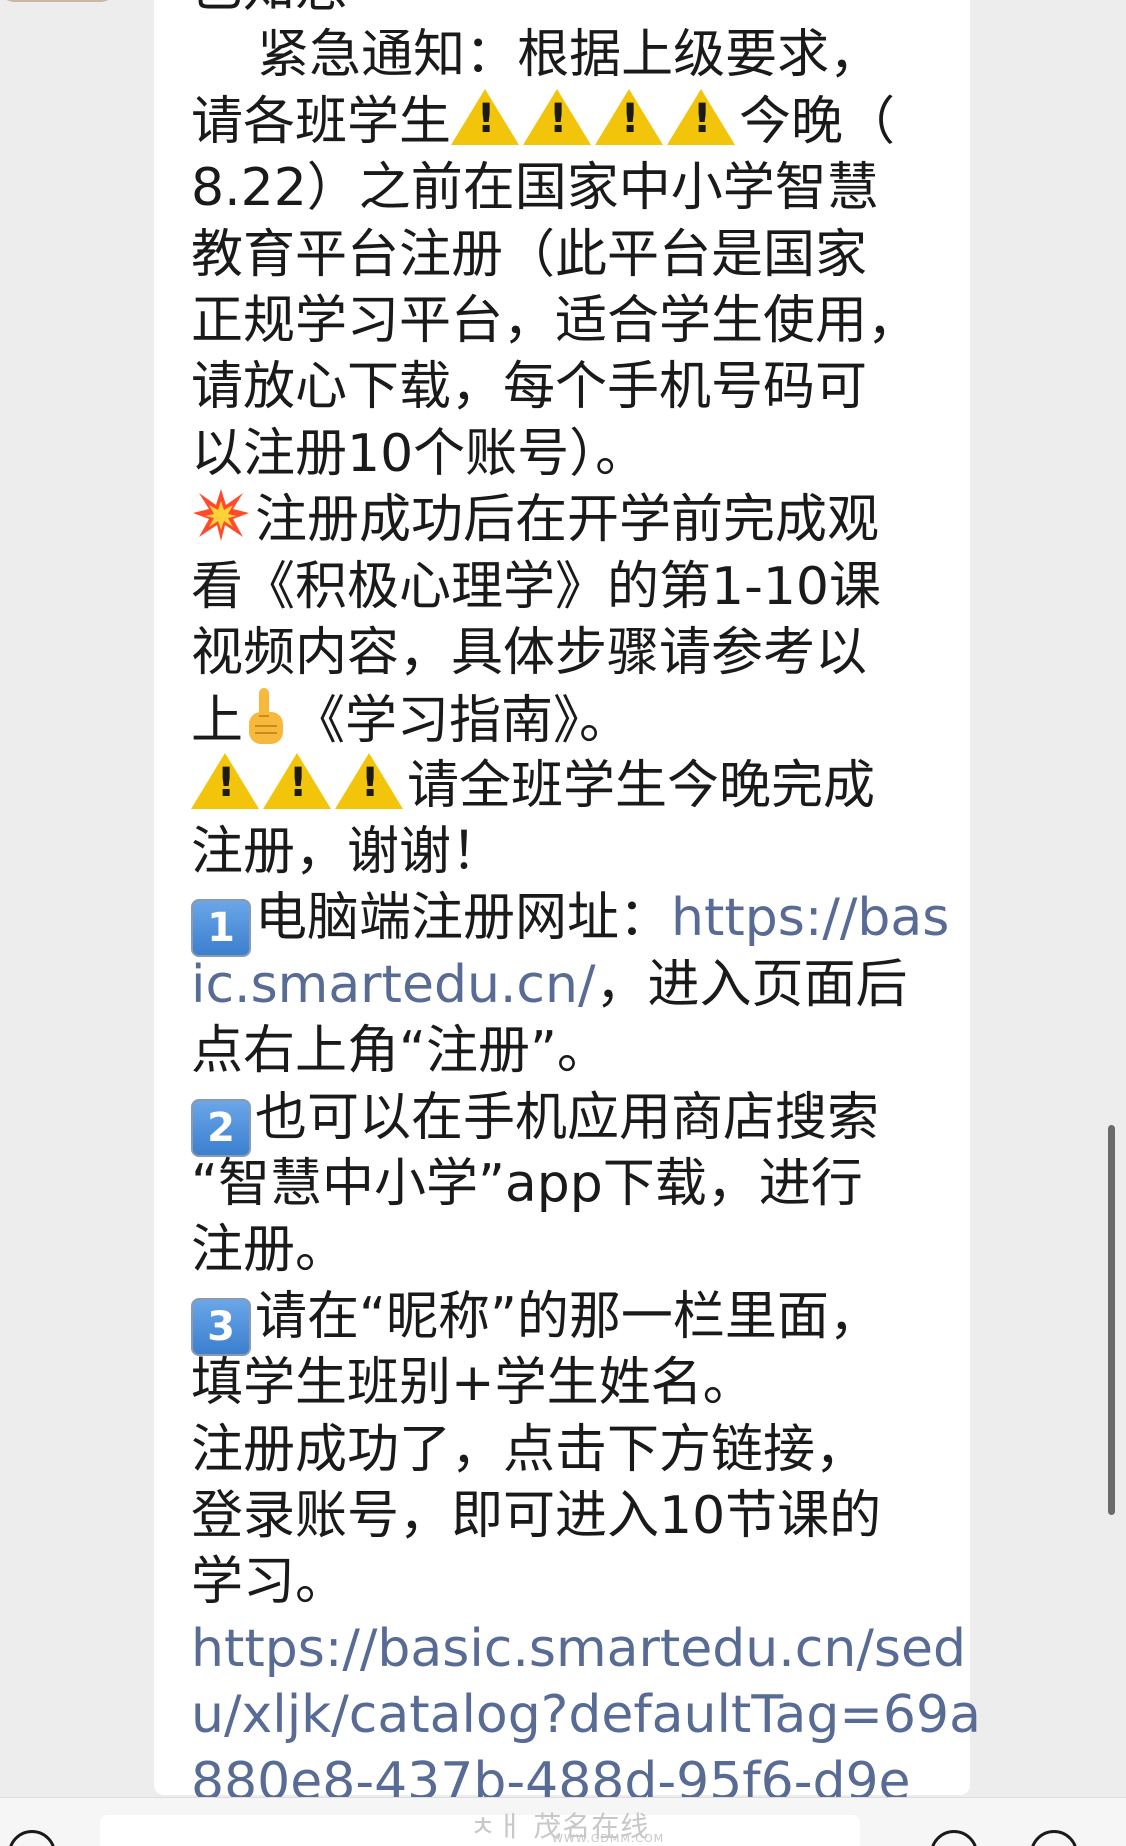 This screenshot has height=1846, width=1126. Describe the element at coordinates (535, 188) in the screenshot. I see `message-line: 8.22）之前在国家中小学智慧` at that location.